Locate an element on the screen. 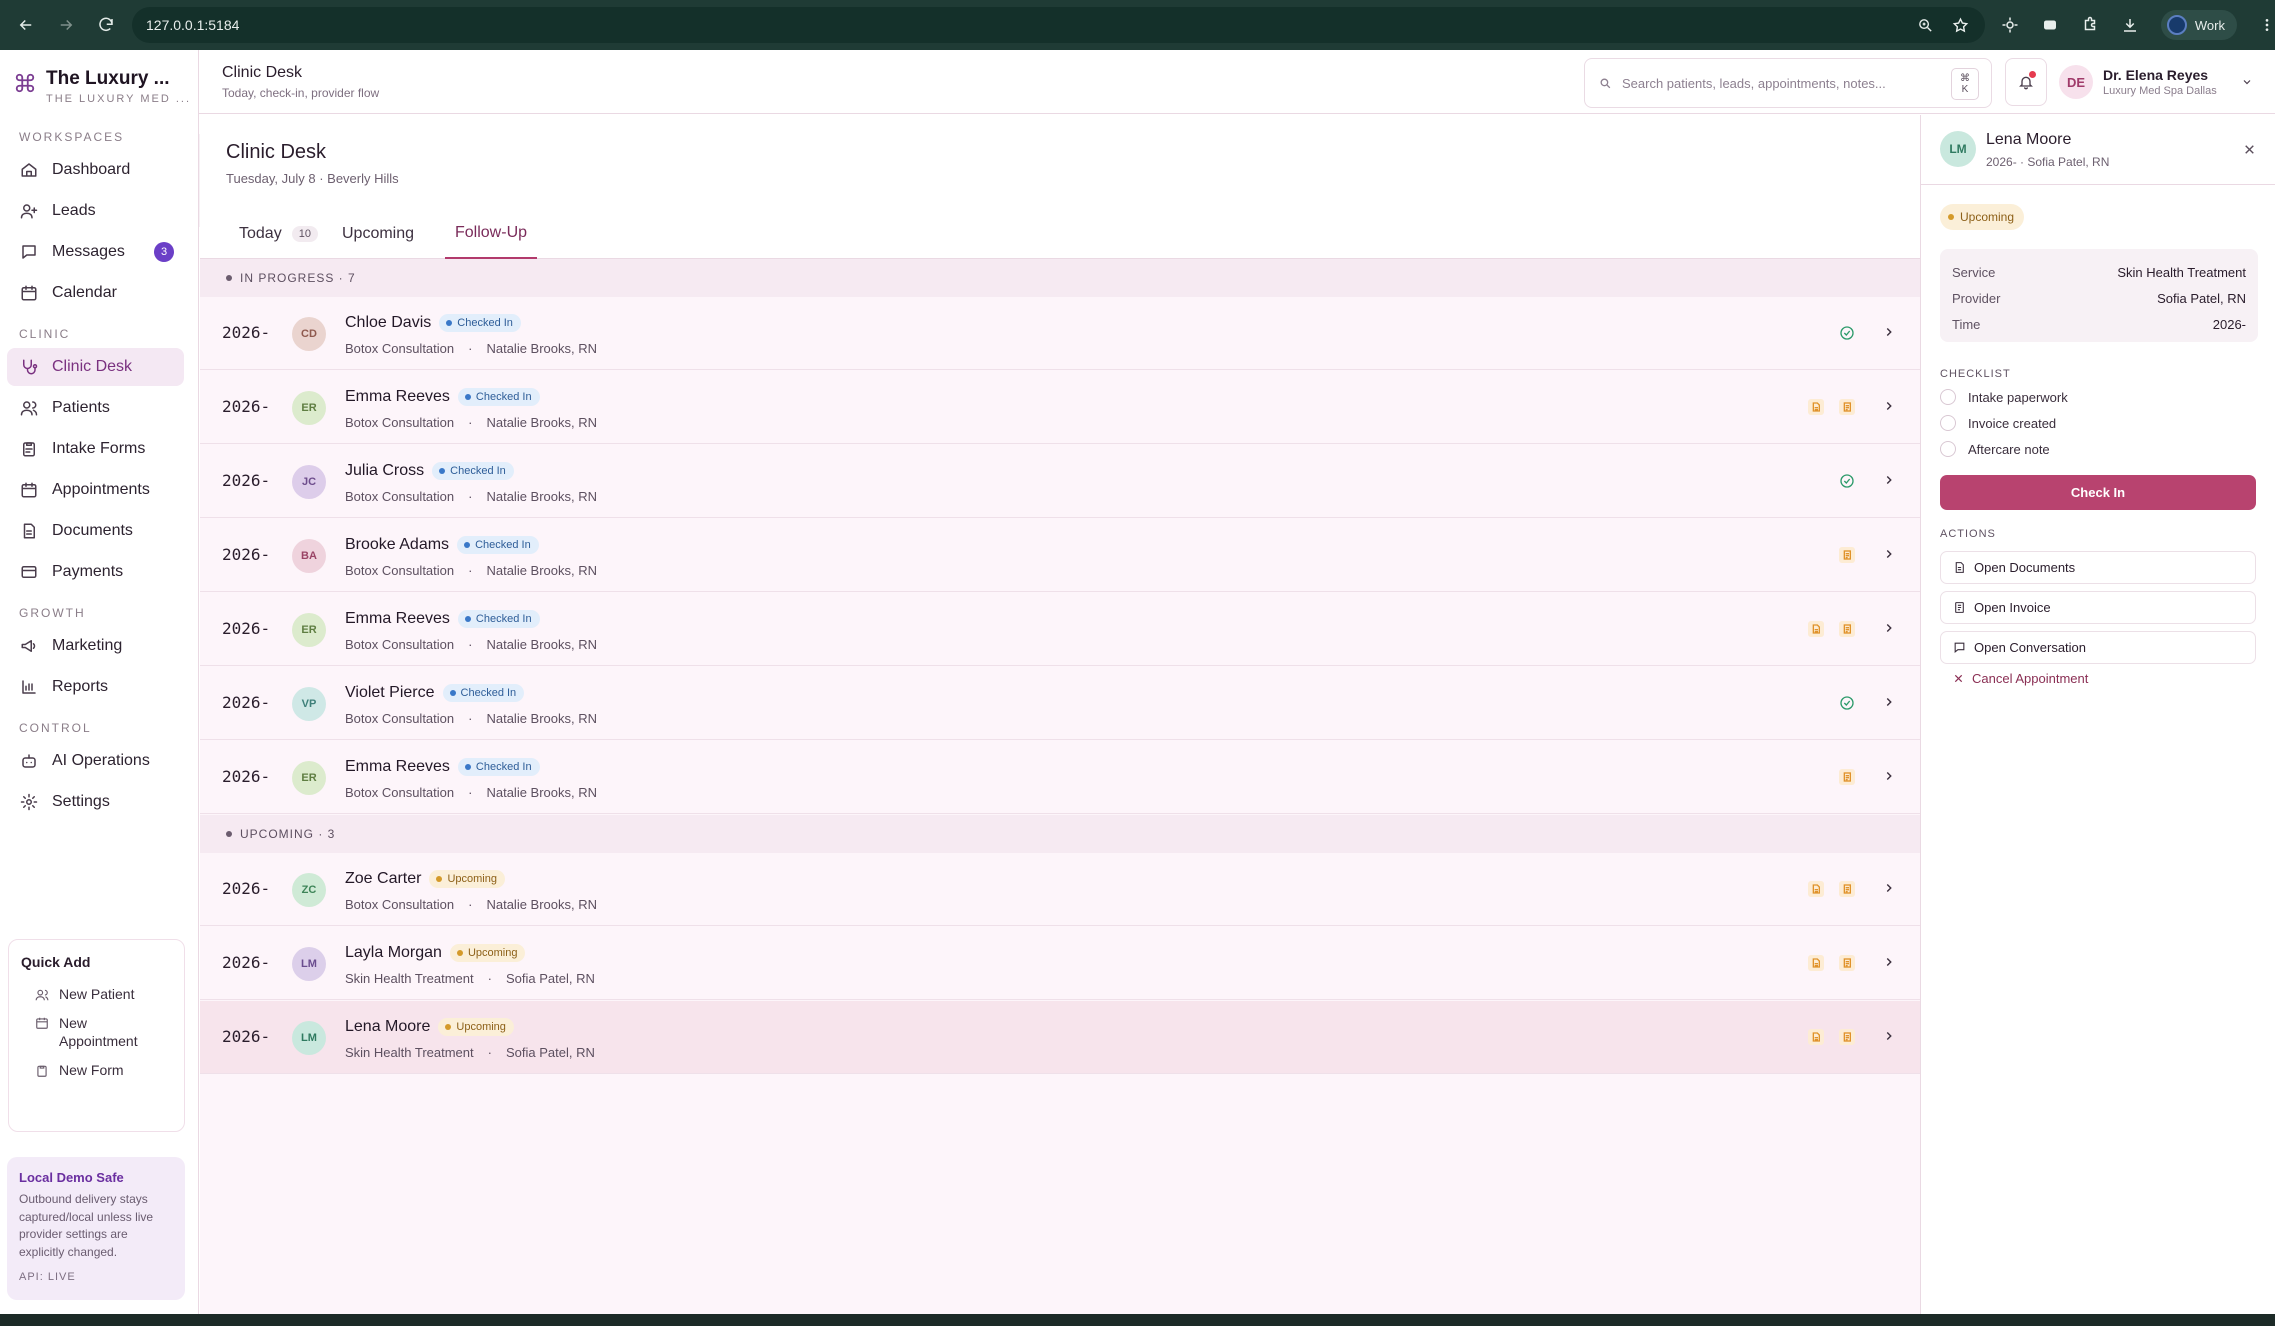  sidebar-item-calendar: Calendar is located at coordinates (95, 293).